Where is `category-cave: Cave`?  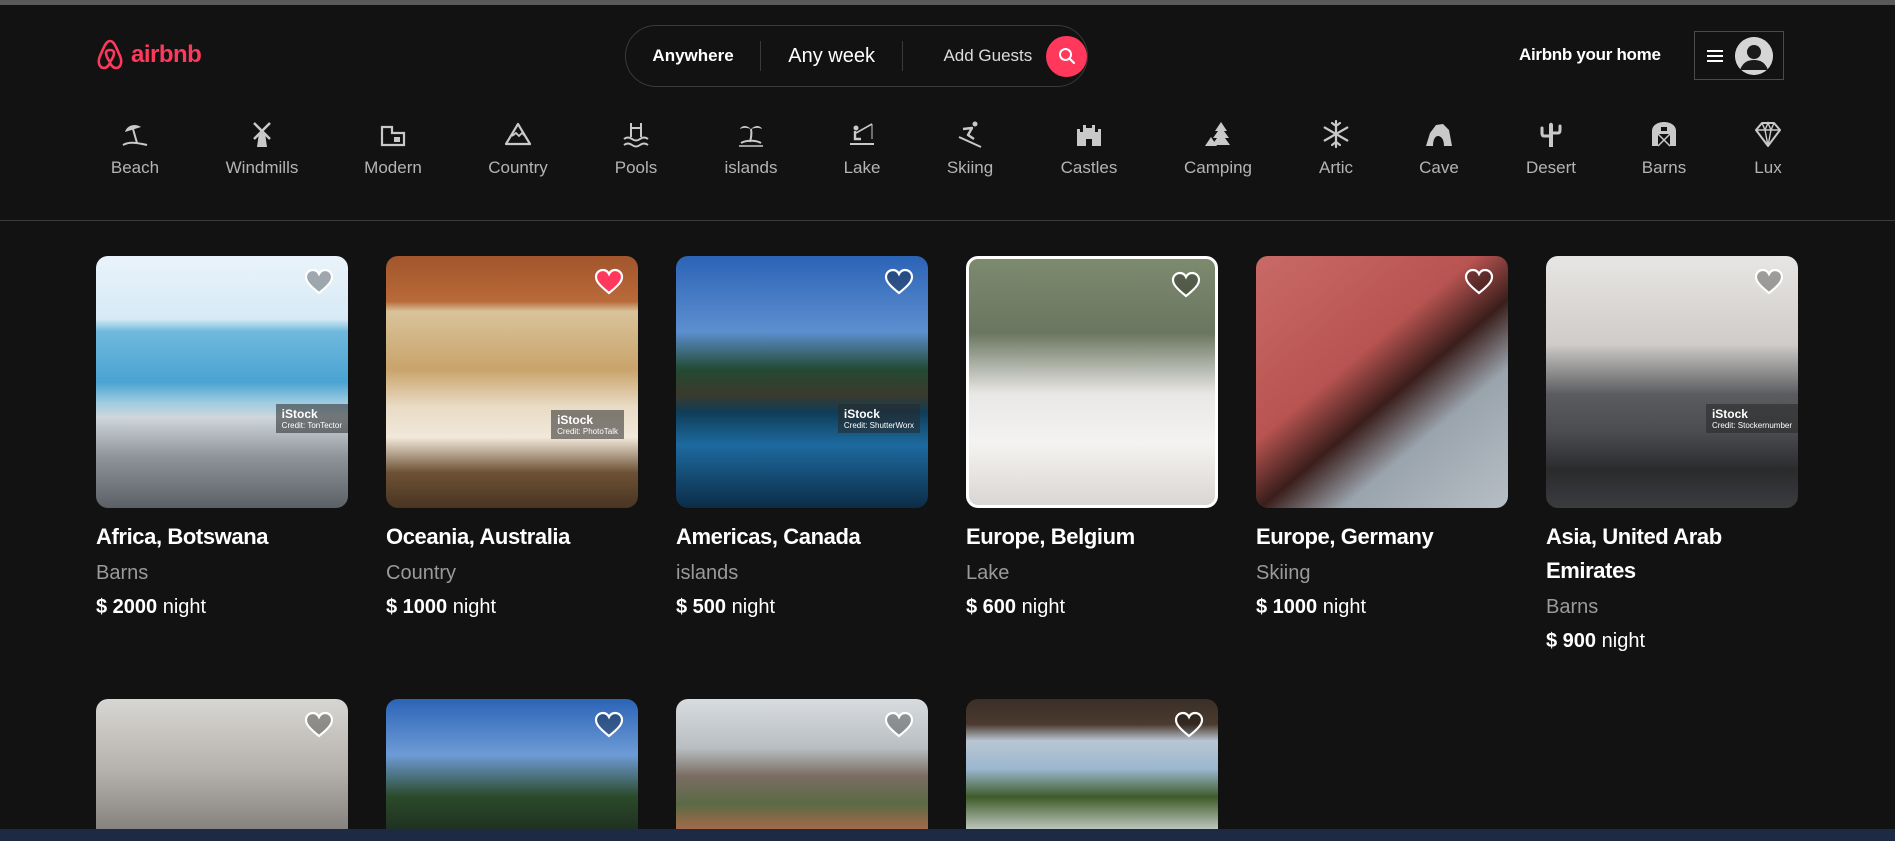 category-cave: Cave is located at coordinates (1439, 148).